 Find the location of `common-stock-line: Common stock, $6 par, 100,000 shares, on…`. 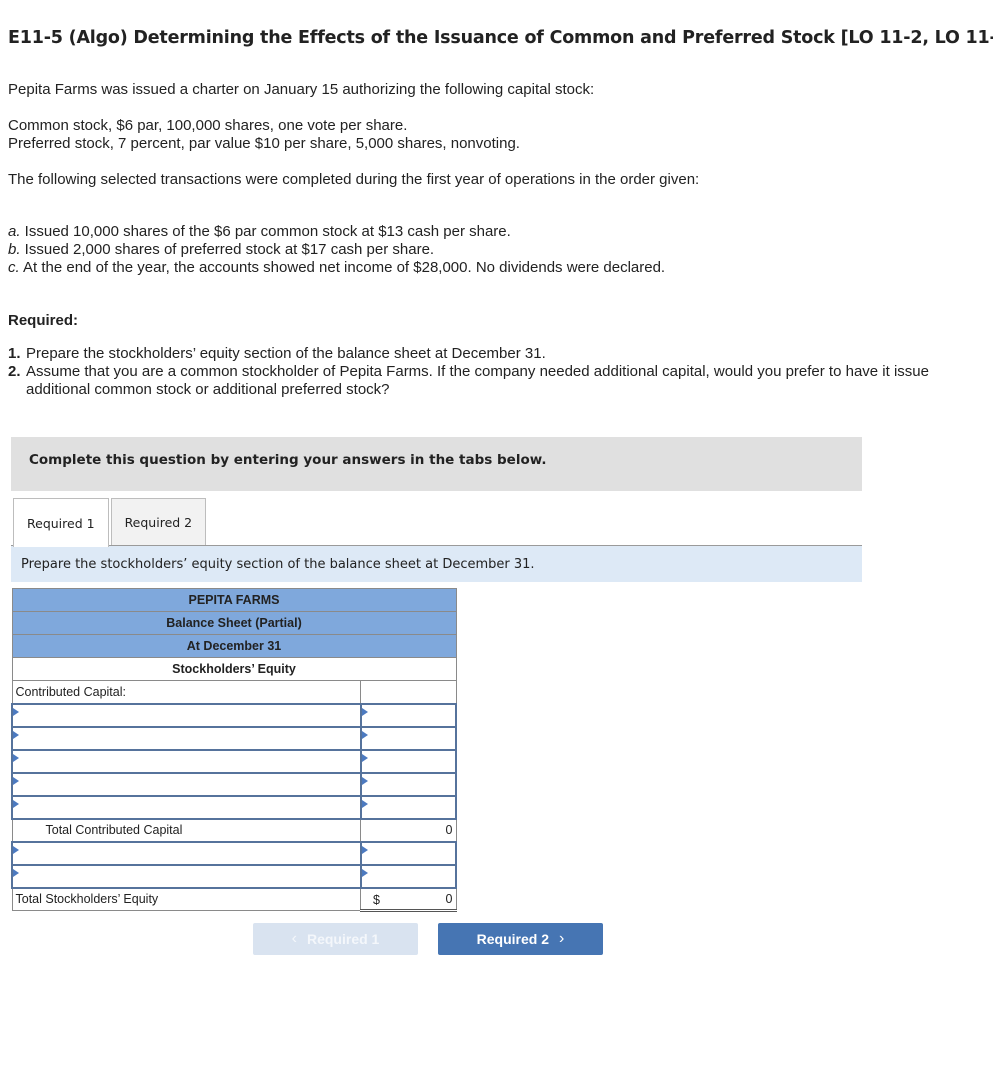

common-stock-line: Common stock, $6 par, 100,000 shares, on… is located at coordinates (208, 125).